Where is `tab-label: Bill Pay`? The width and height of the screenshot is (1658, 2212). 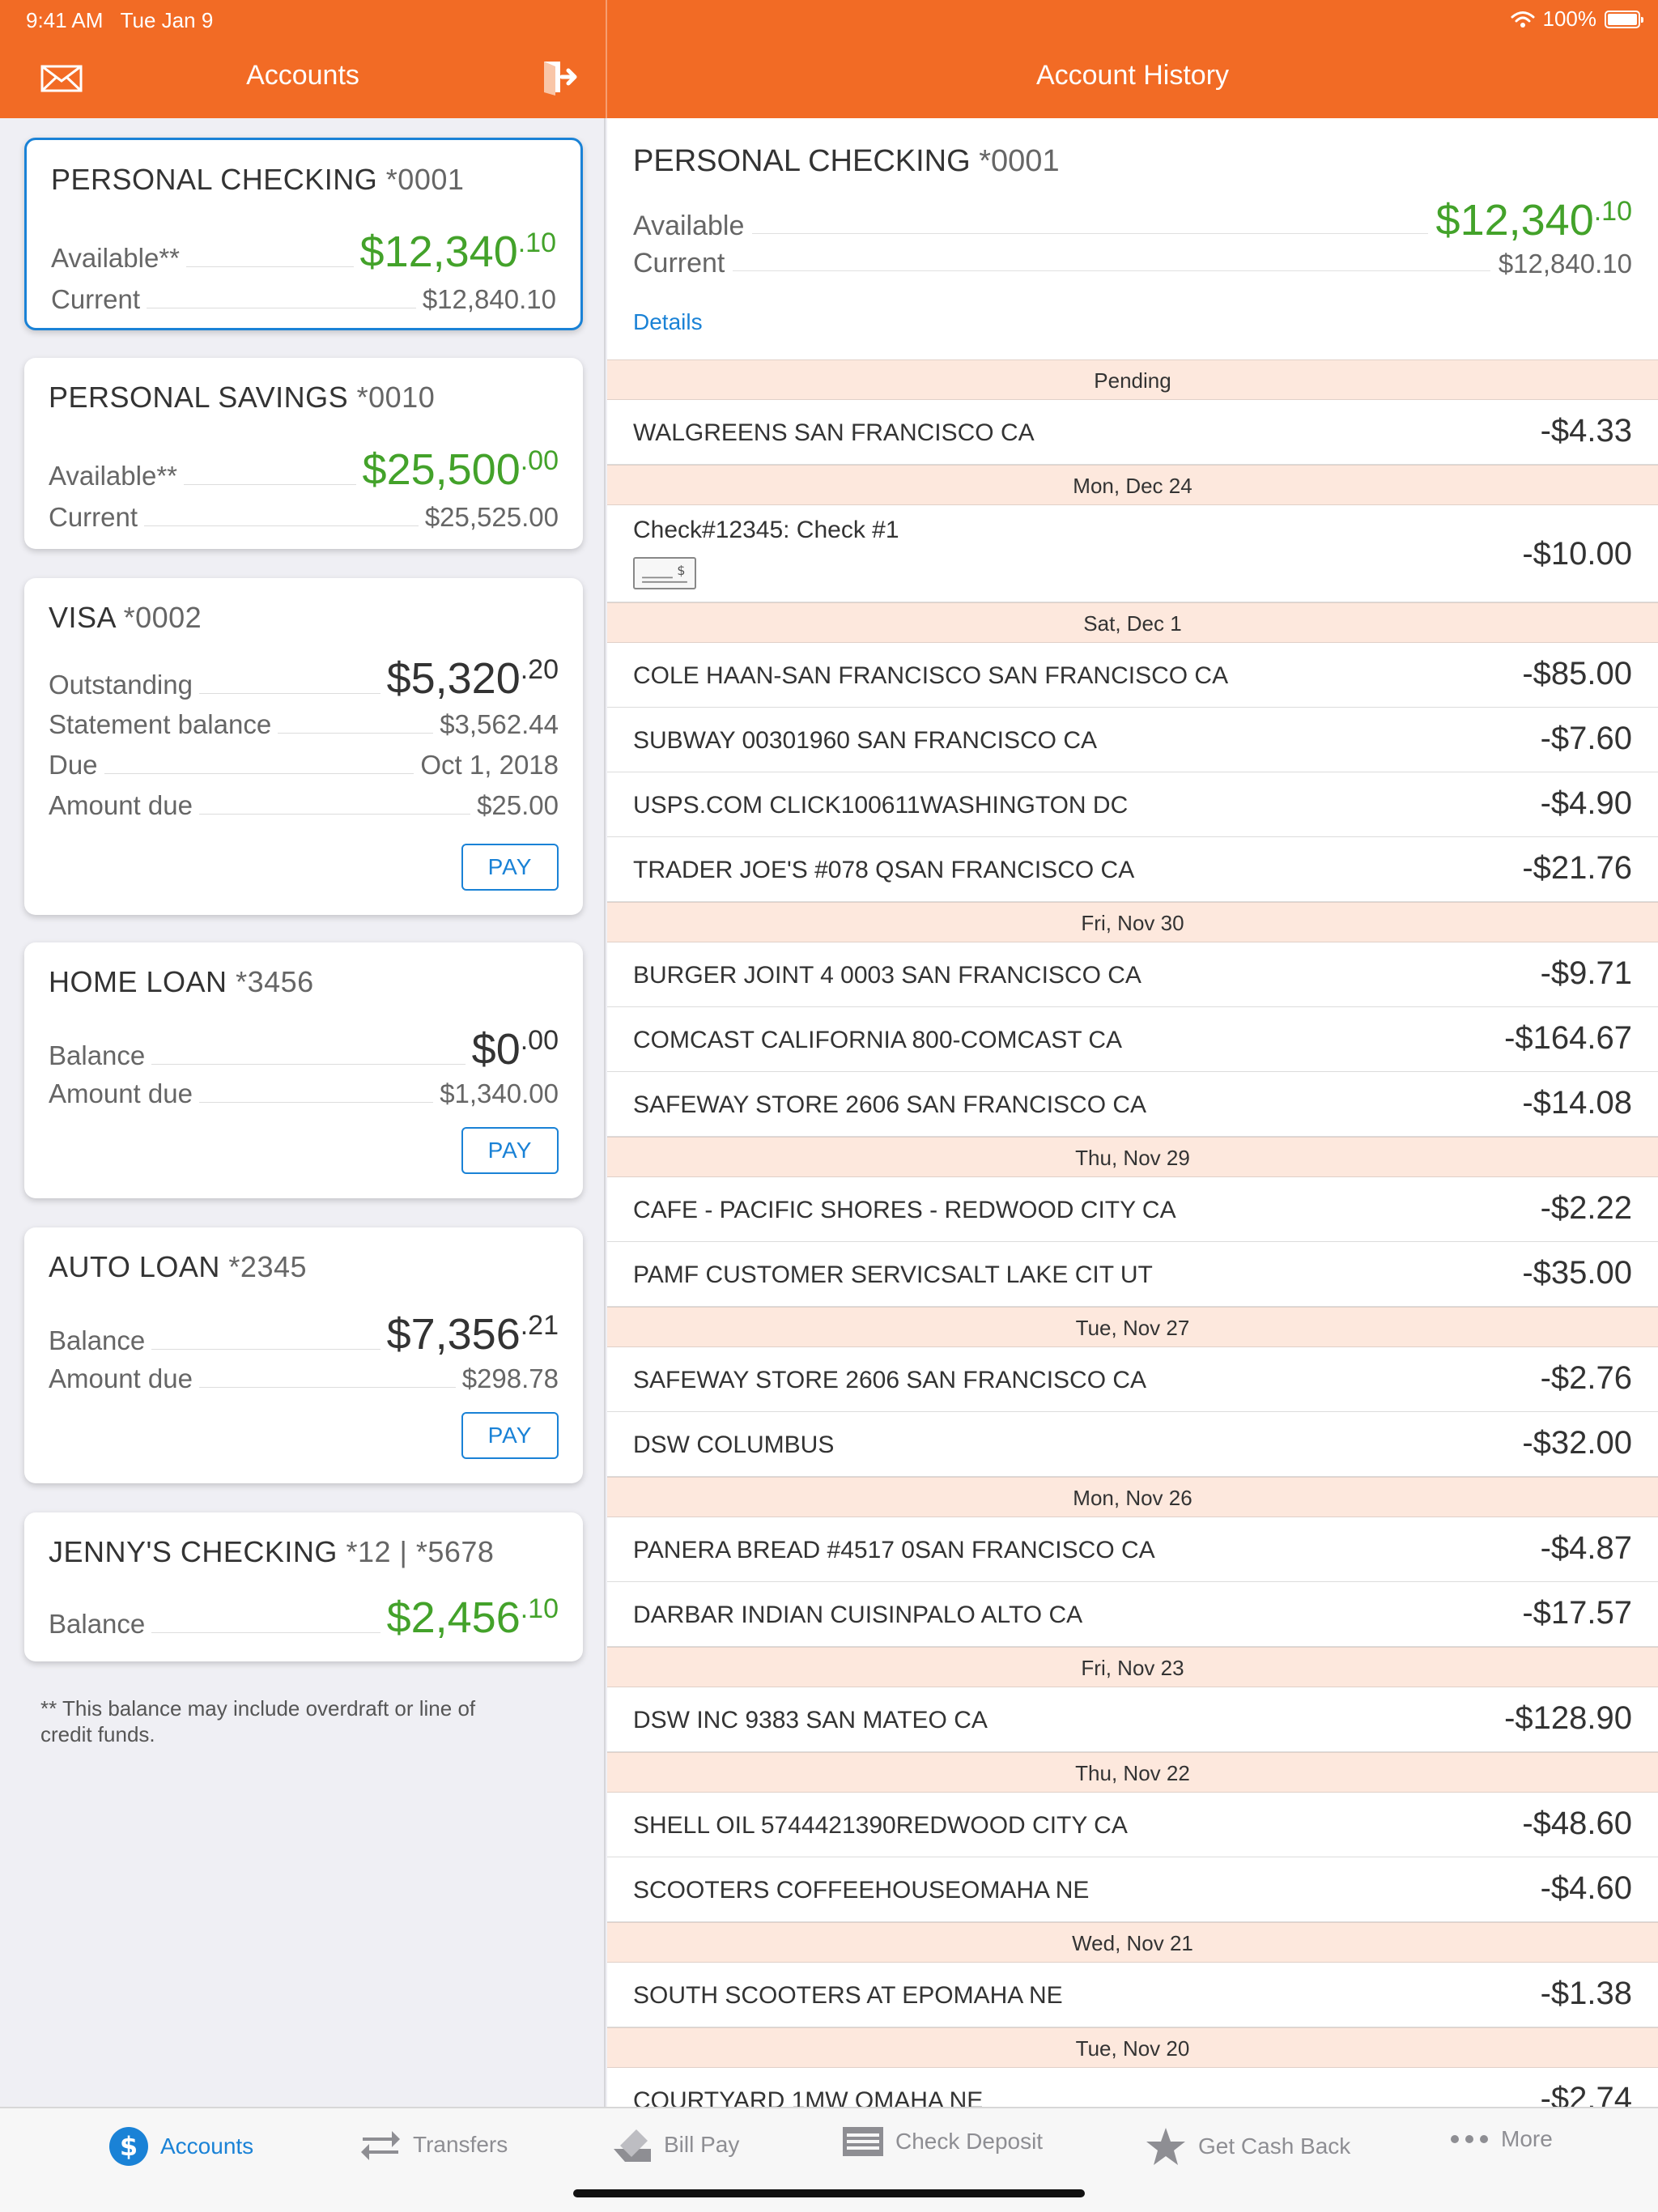
tab-label: Bill Pay is located at coordinates (702, 2145).